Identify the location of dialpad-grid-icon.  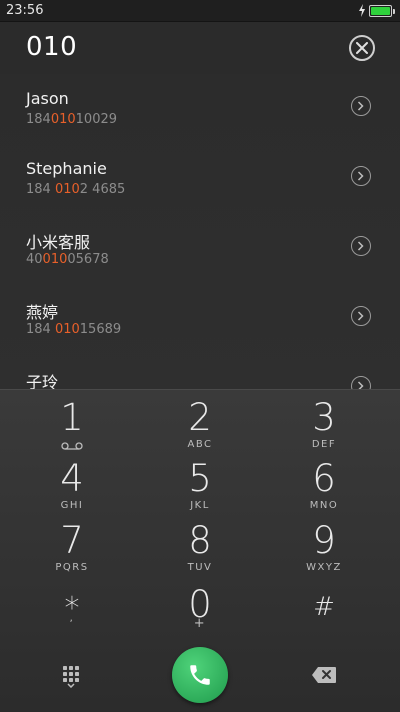
(71, 677).